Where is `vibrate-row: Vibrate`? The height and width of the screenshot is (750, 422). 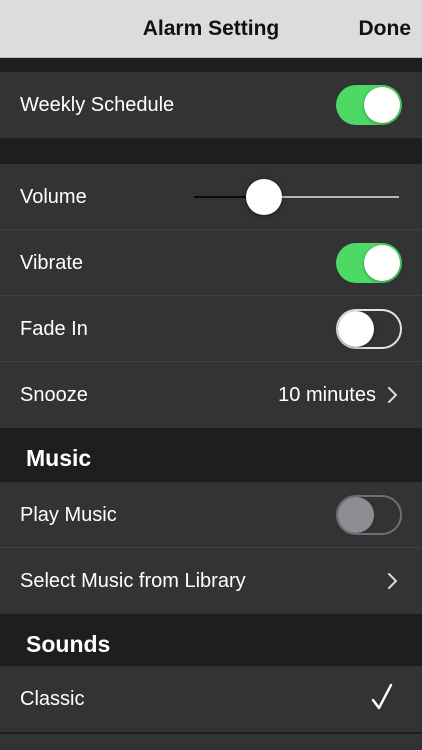
vibrate-row: Vibrate is located at coordinates (211, 263).